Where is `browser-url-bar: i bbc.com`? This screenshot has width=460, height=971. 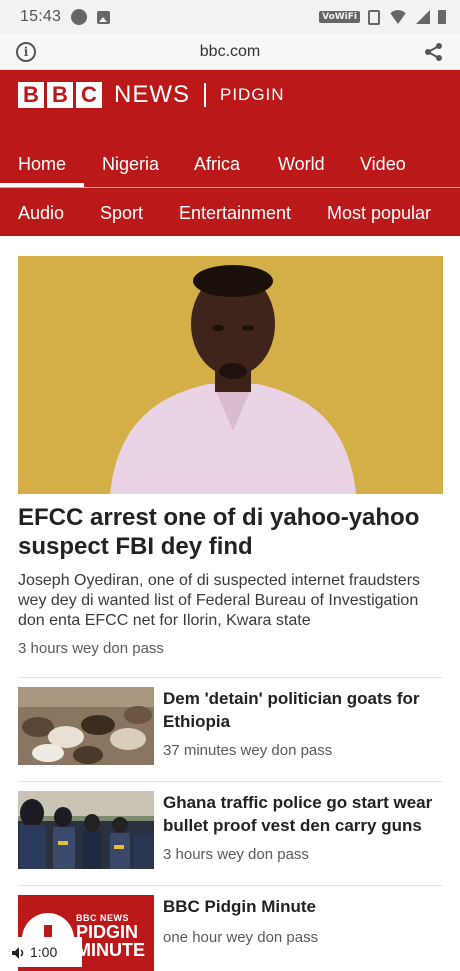
browser-url-bar: i bbc.com is located at coordinates (230, 52).